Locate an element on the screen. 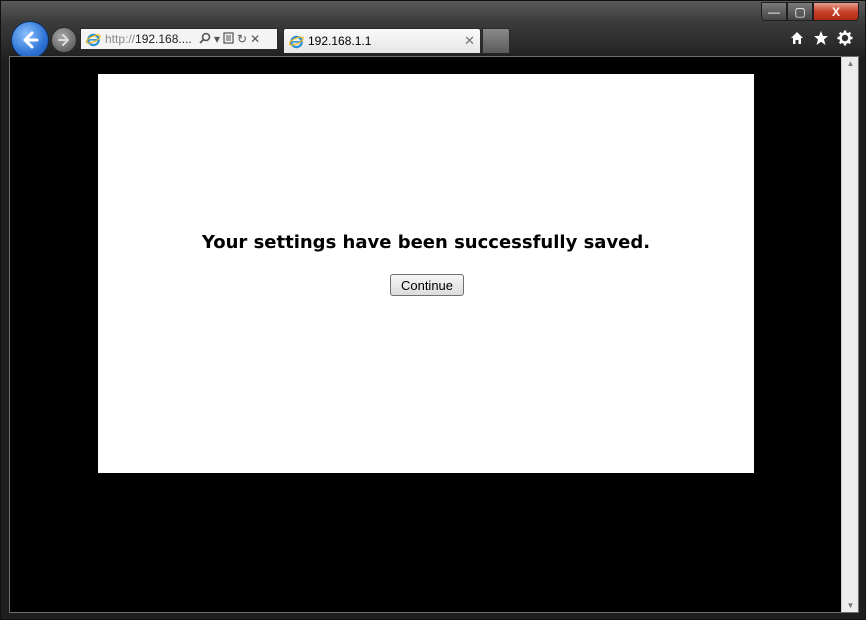  forward-arrow-icon is located at coordinates (63, 40).